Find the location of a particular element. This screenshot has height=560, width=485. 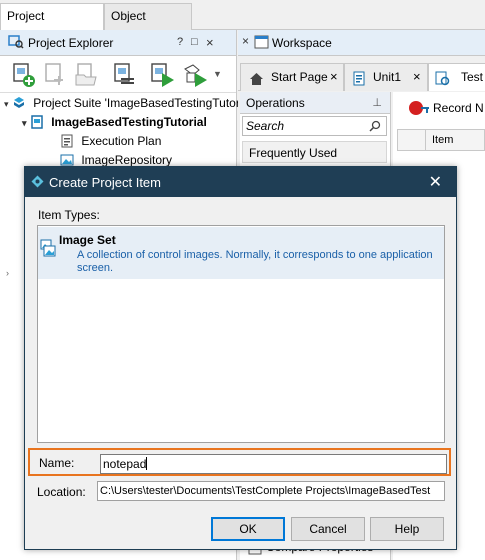

grid-header-row: Item is located at coordinates (441, 140).